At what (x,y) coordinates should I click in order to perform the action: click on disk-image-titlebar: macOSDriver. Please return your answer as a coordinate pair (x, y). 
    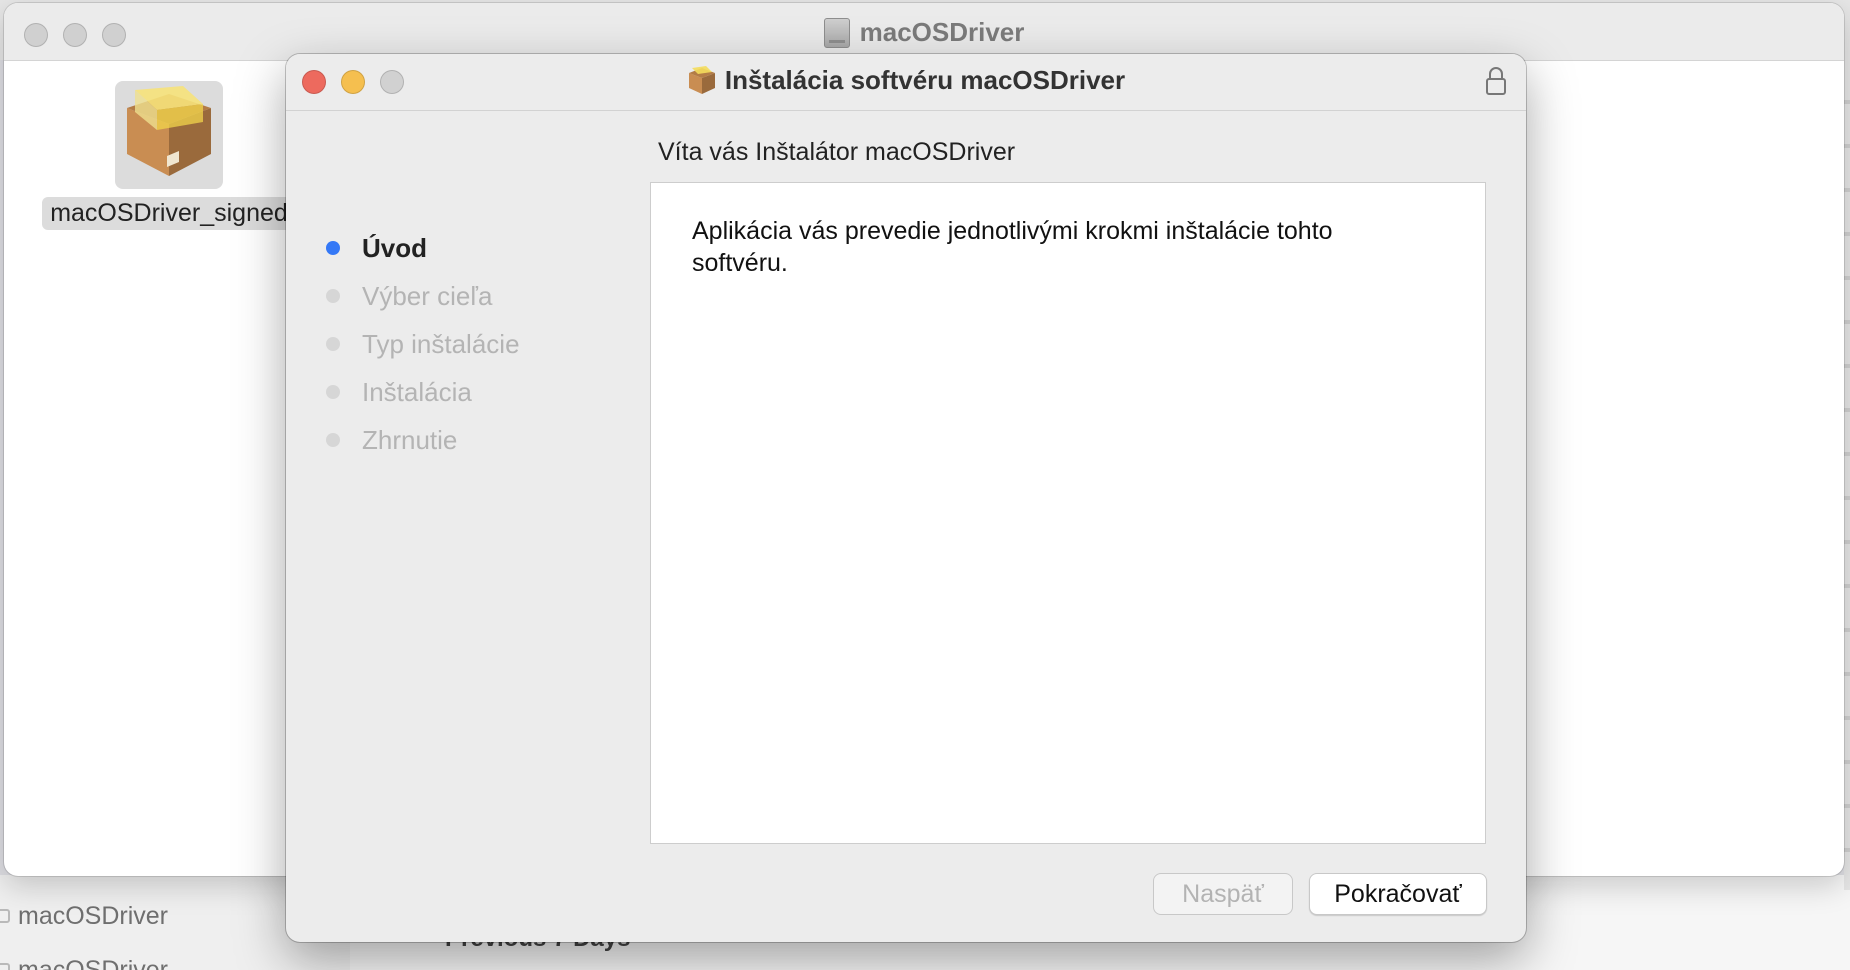
    Looking at the image, I should click on (924, 32).